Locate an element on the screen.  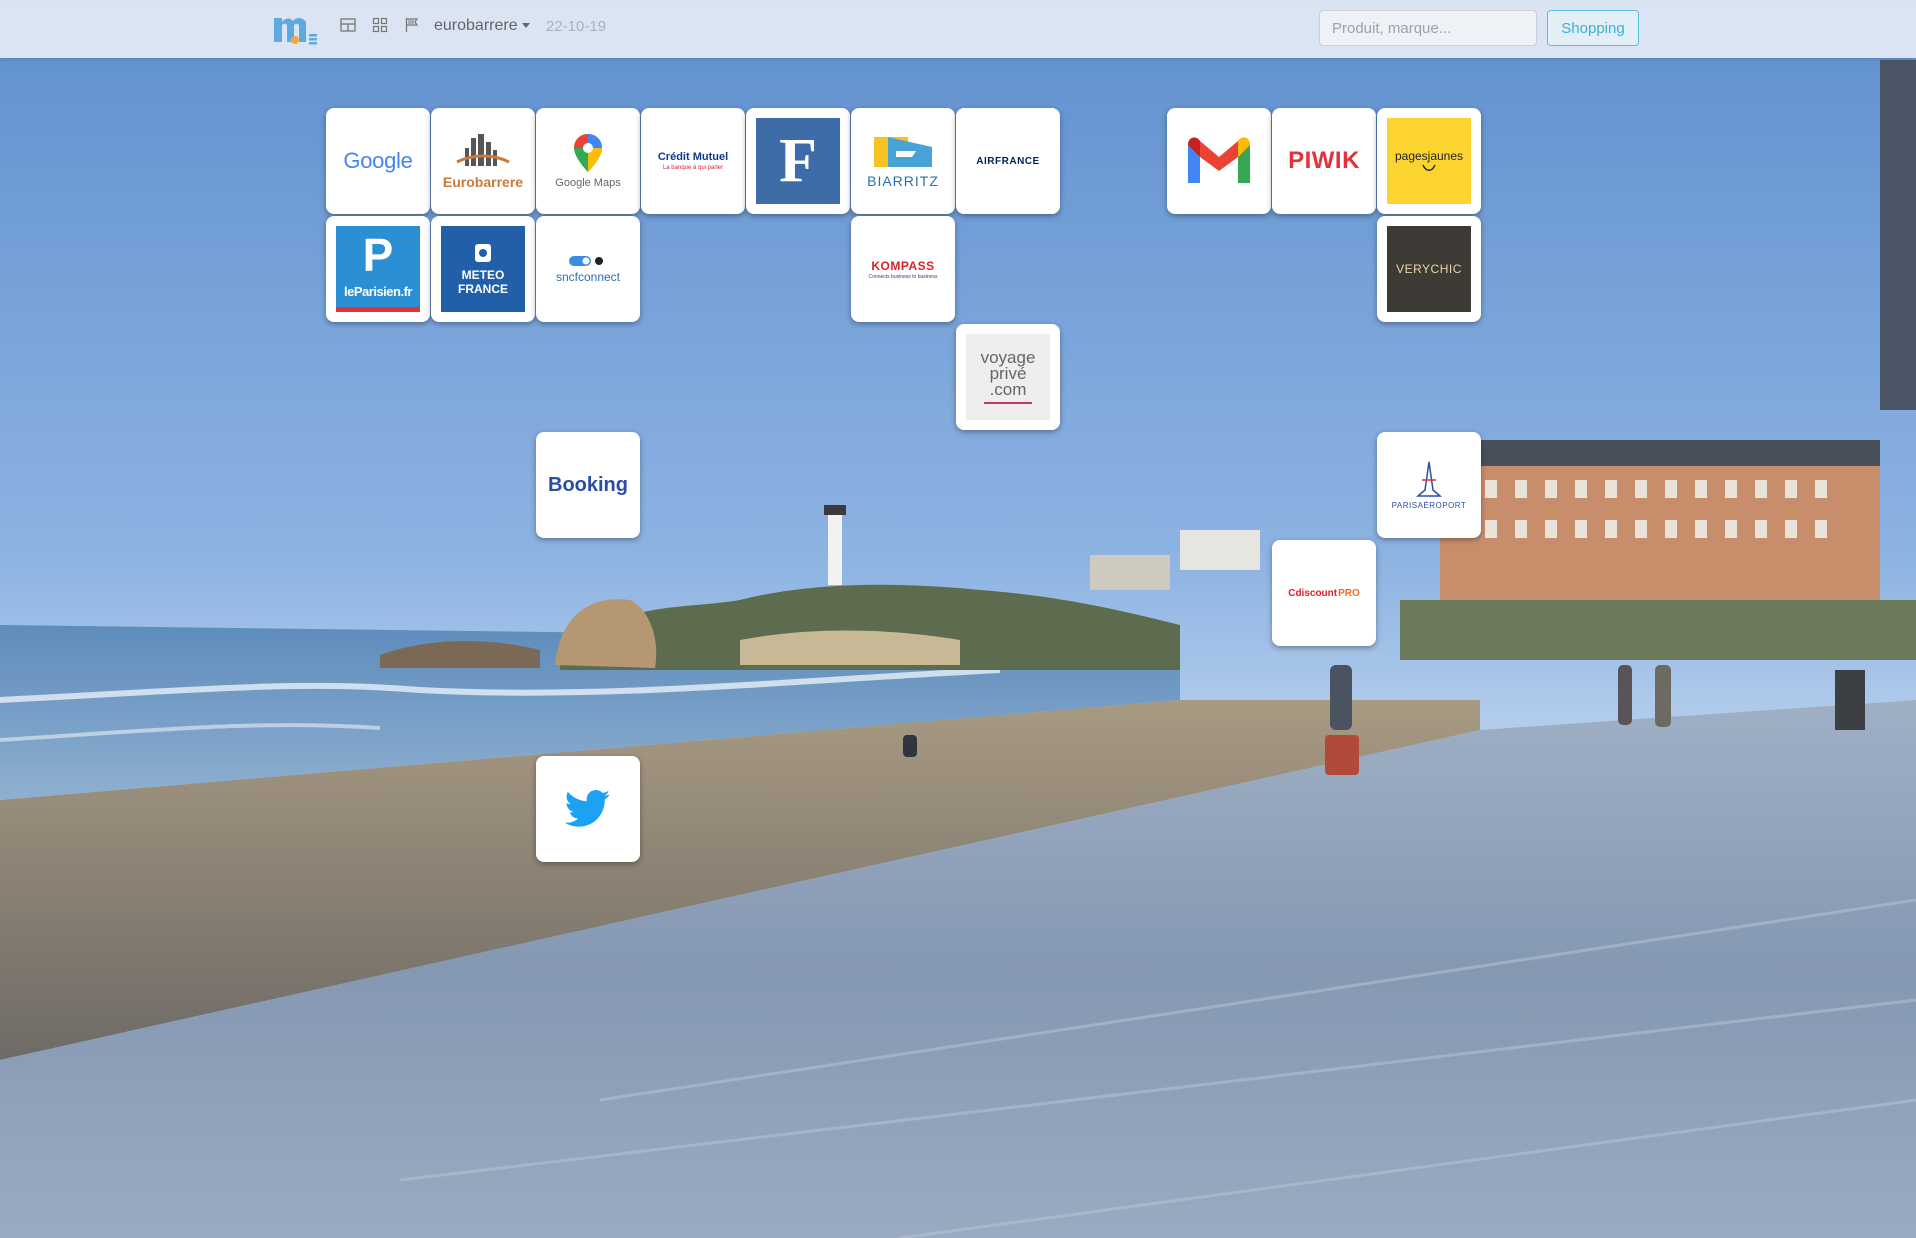
tile-le-parisien: P leParisien.fr is located at coordinates (378, 269).